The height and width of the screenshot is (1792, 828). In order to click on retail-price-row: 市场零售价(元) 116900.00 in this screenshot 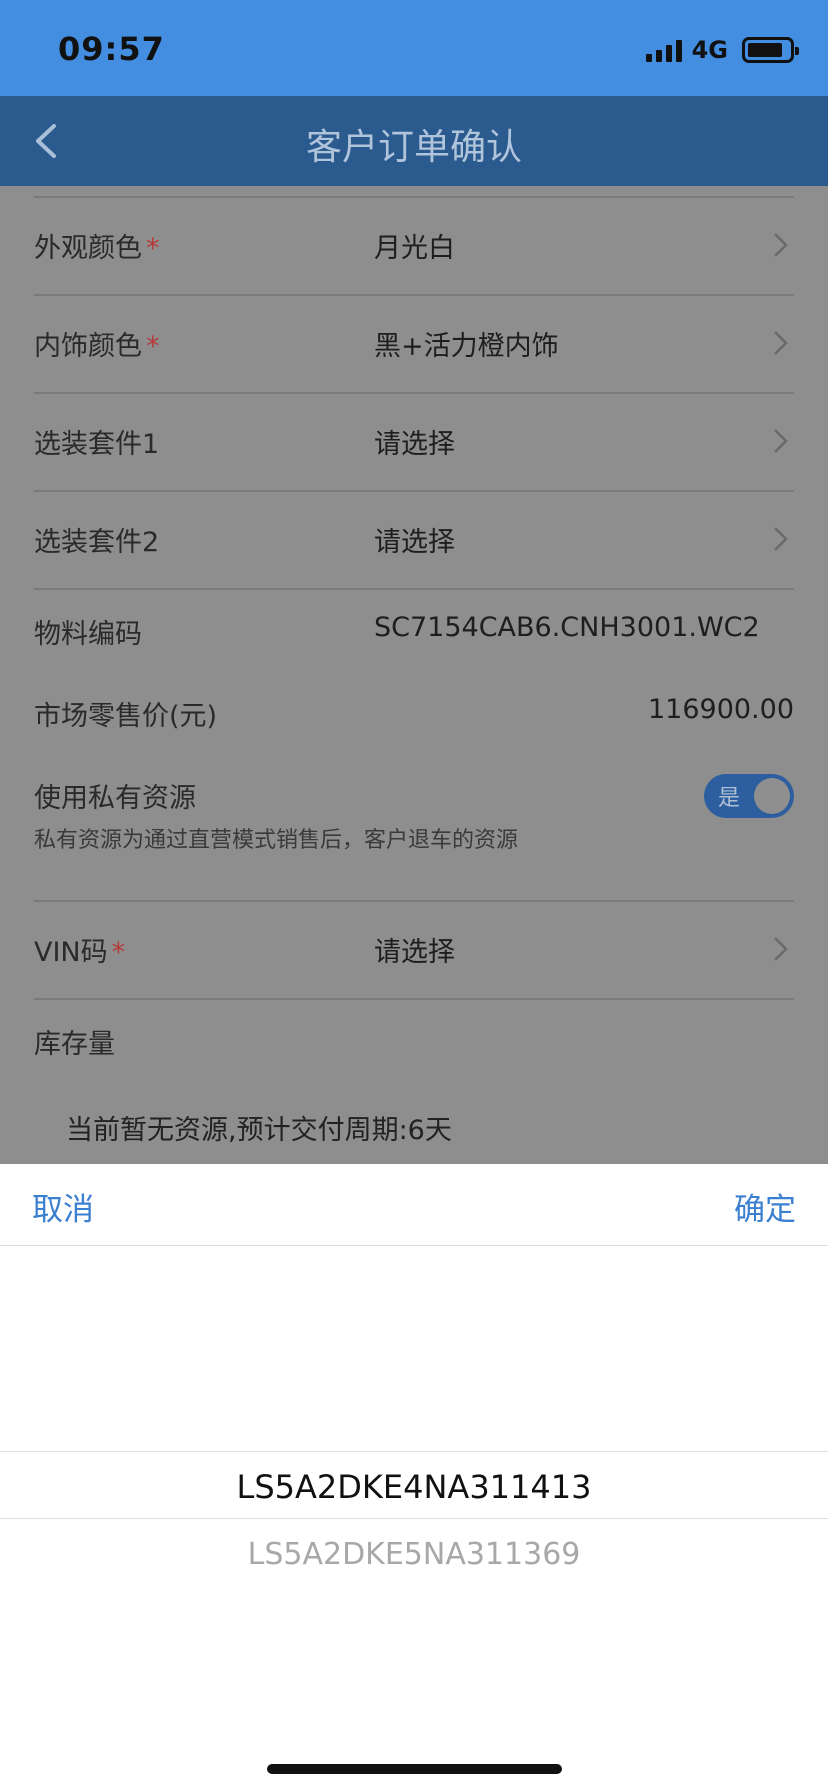, I will do `click(414, 714)`.